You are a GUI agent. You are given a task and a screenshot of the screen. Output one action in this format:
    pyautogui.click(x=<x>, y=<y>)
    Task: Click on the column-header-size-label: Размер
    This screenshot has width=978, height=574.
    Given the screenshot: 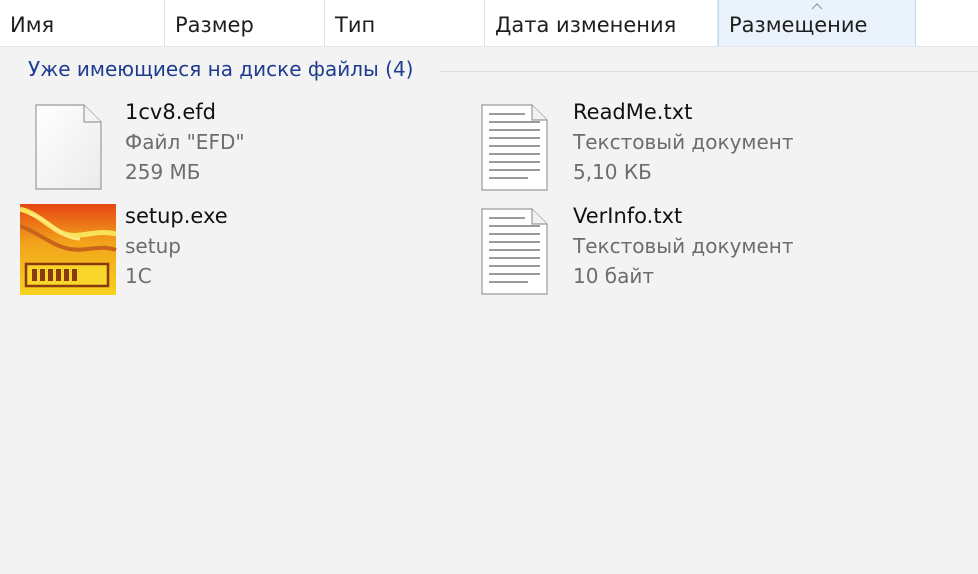 What is the action you would take?
    pyautogui.click(x=214, y=25)
    